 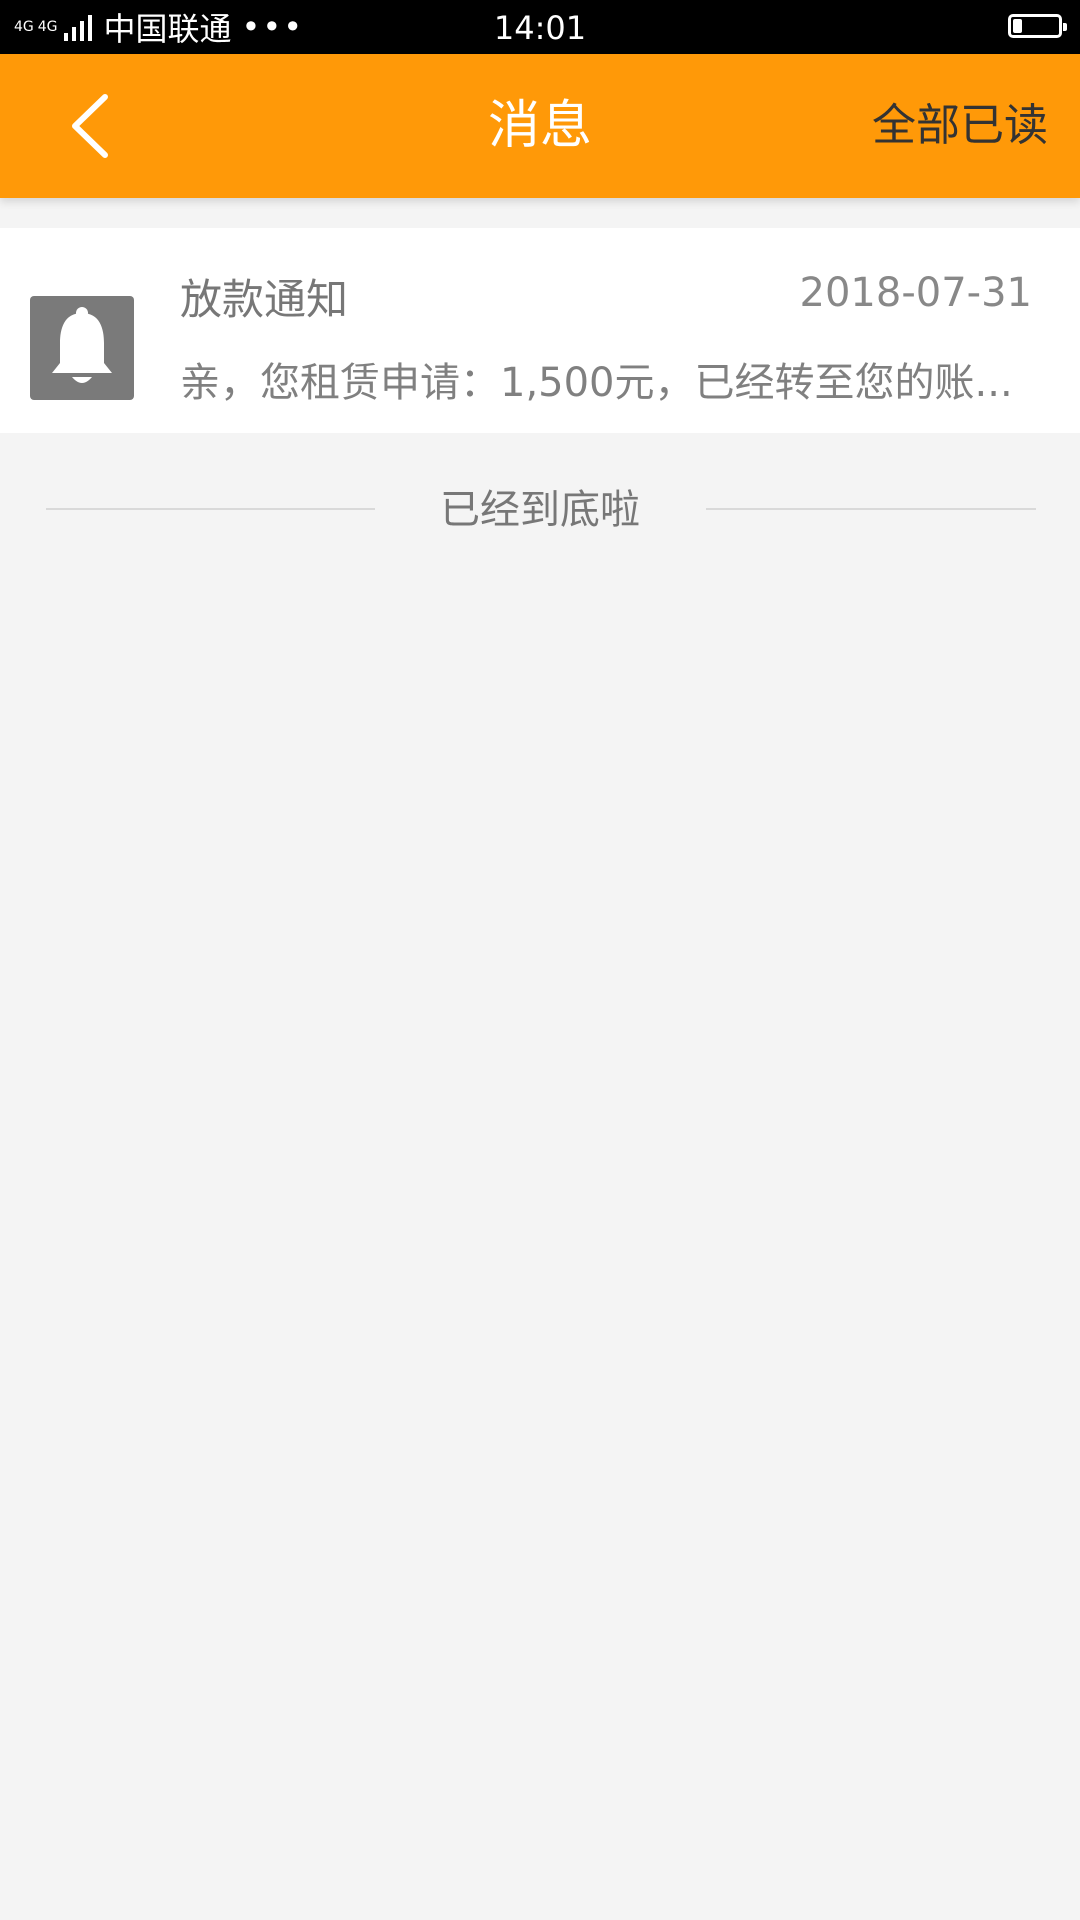 I want to click on end-of-list-divider: 已经到底啦, so click(x=540, y=510).